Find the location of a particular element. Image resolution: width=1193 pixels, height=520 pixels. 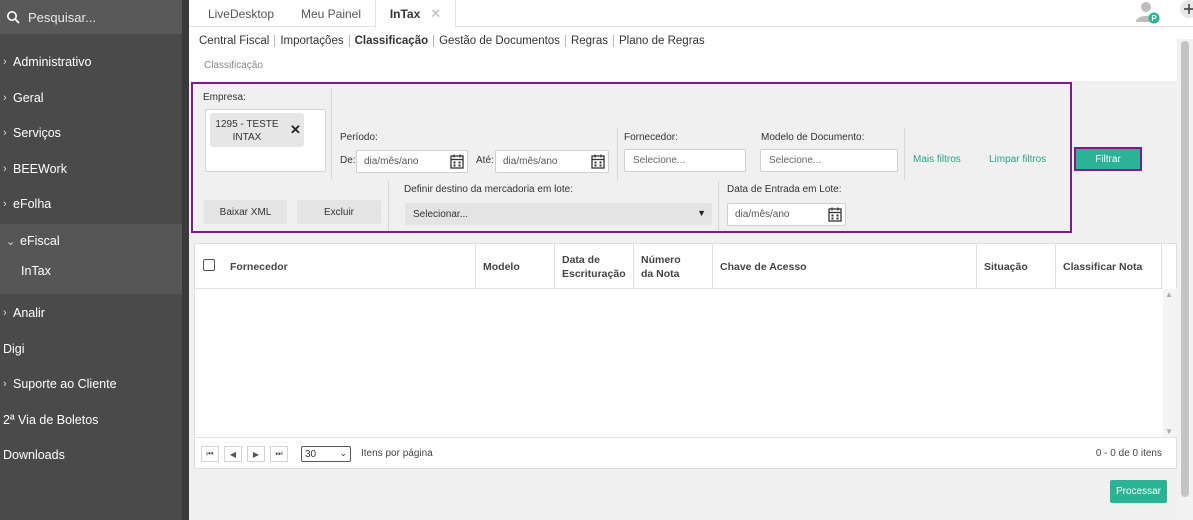

breadcrumb: Classificação is located at coordinates (233, 65).